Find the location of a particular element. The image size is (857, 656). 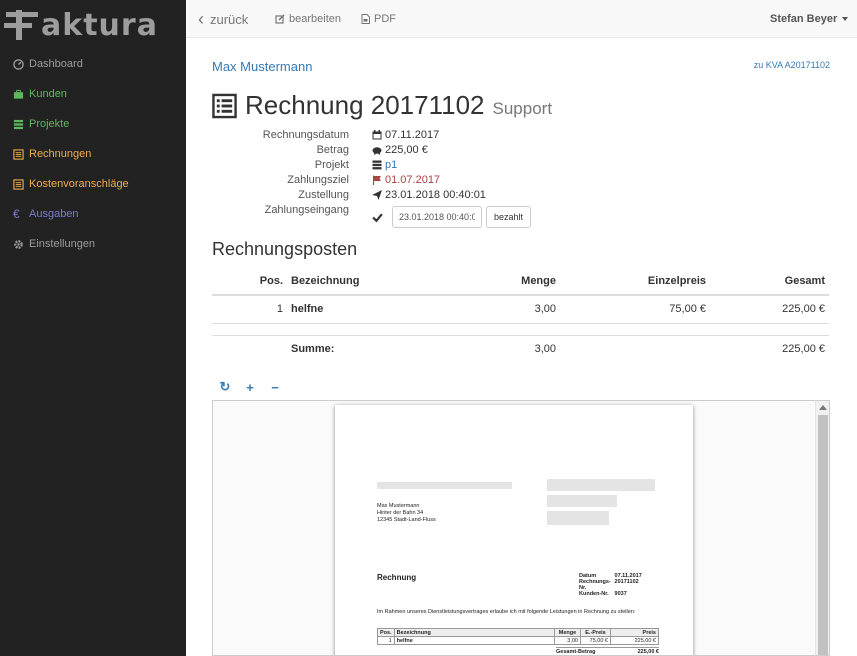

detail-label: Betrag is located at coordinates (332, 150).